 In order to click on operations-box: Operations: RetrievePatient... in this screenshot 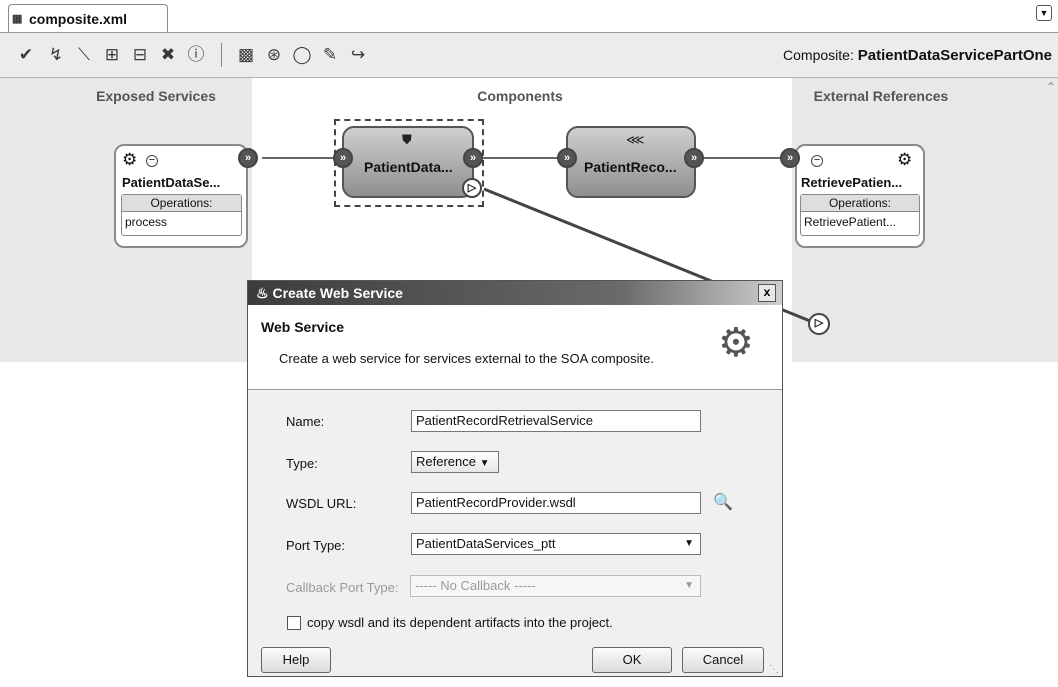, I will do `click(860, 215)`.